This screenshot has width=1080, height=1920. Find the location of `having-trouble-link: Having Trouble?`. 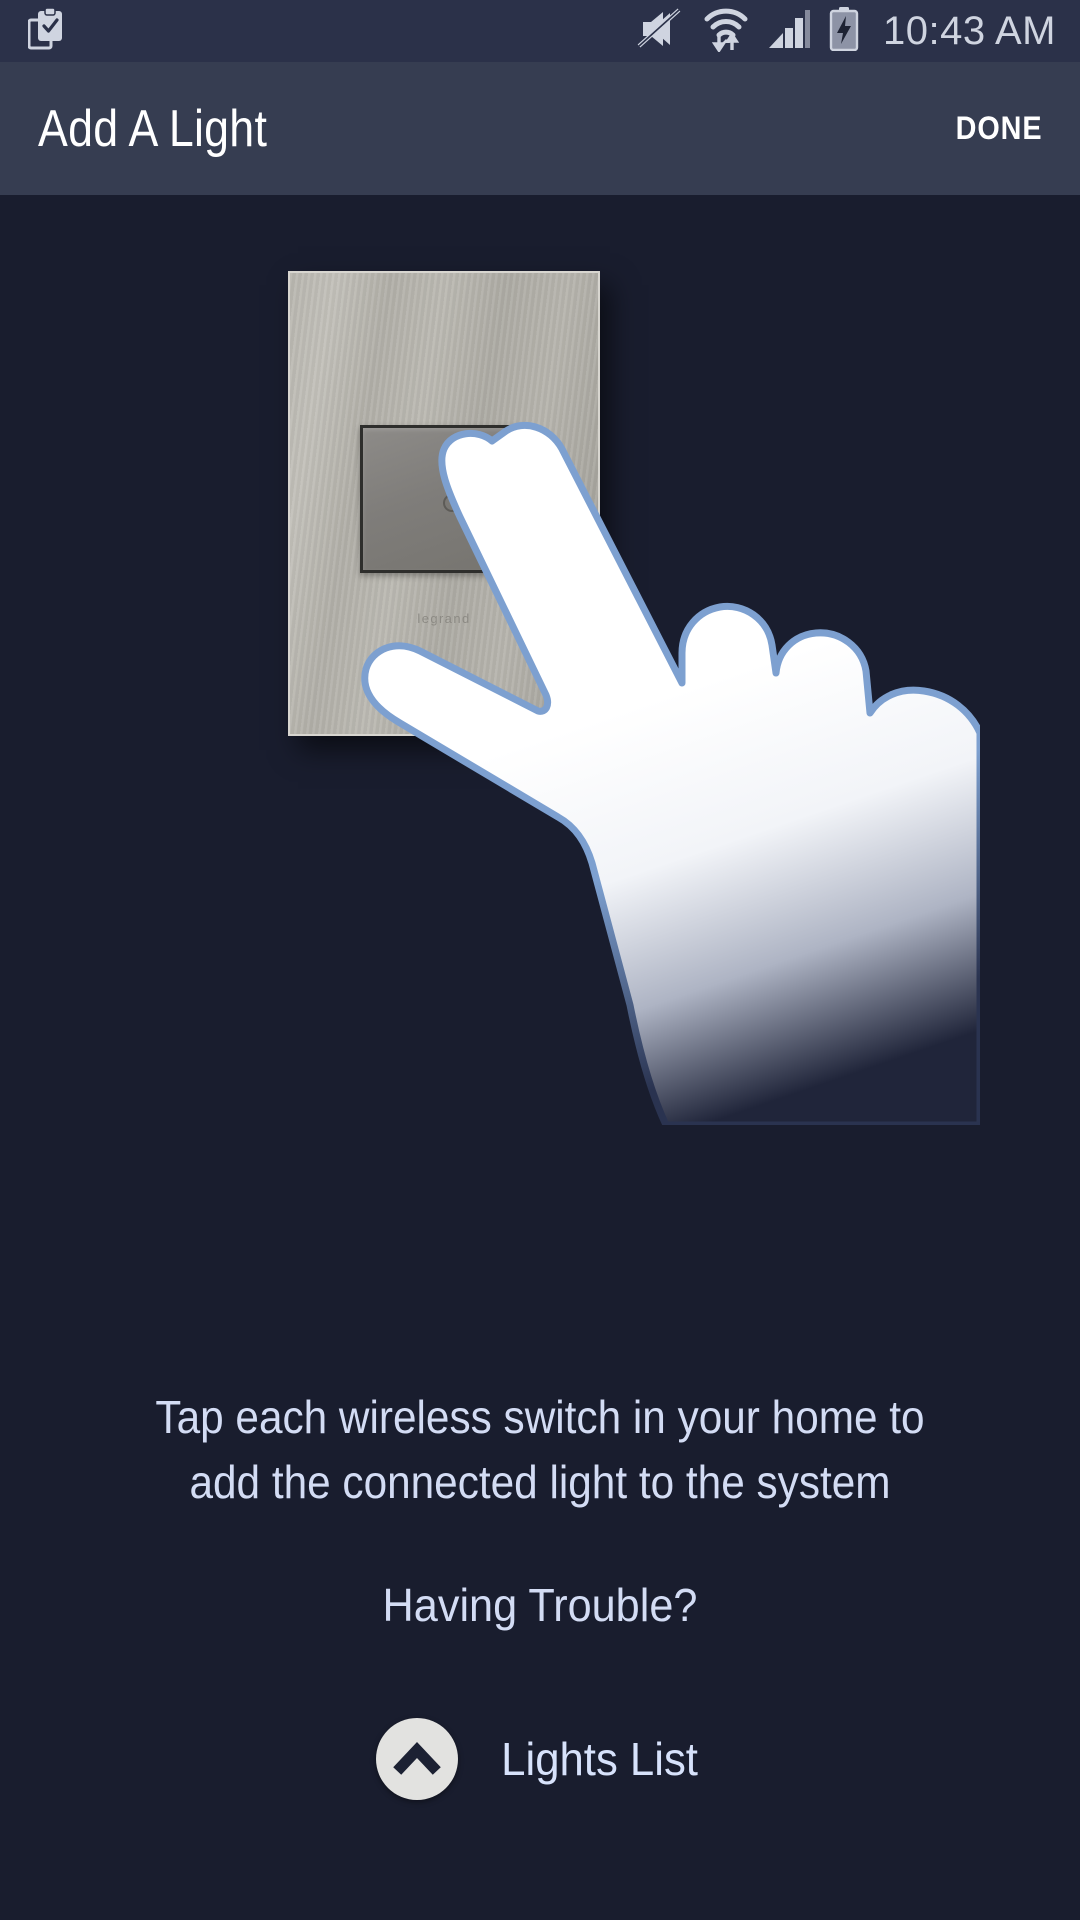

having-trouble-link: Having Trouble? is located at coordinates (539, 1605).